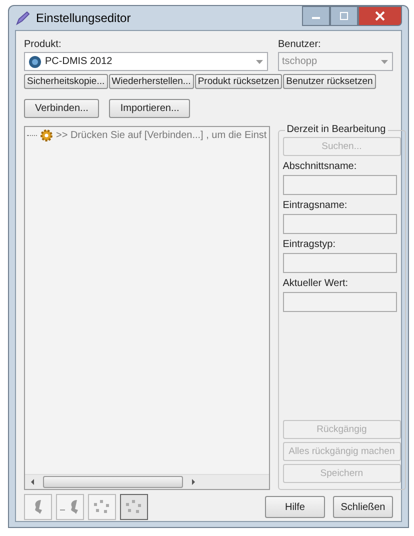 The height and width of the screenshot is (536, 414). What do you see at coordinates (146, 61) in the screenshot?
I see `product-dropdown: PC-DMIS 2012` at bounding box center [146, 61].